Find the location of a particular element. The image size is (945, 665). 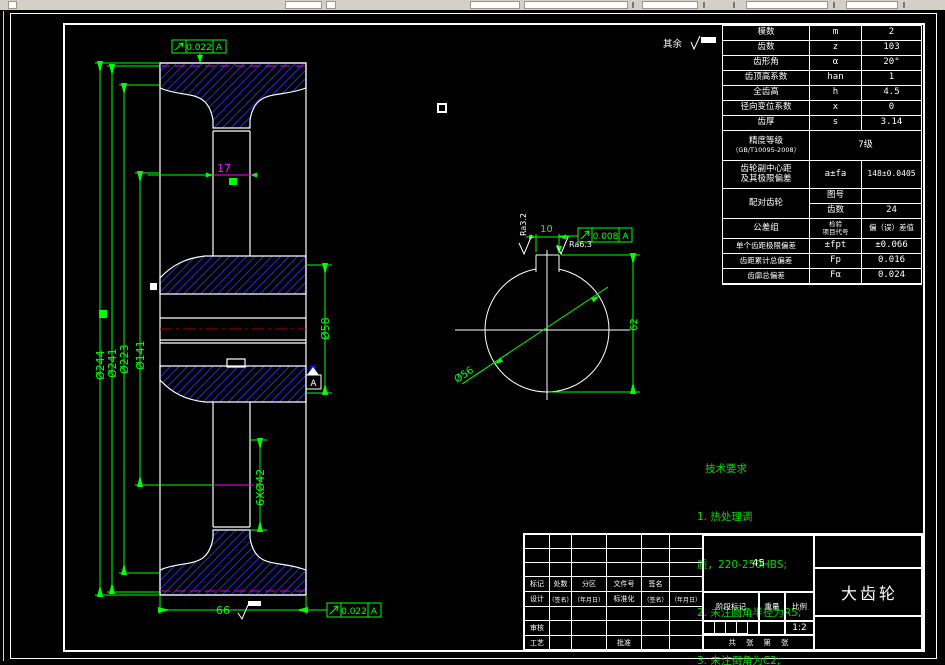

tol-group-symbol: 检验 项目代号 is located at coordinates (836, 229).